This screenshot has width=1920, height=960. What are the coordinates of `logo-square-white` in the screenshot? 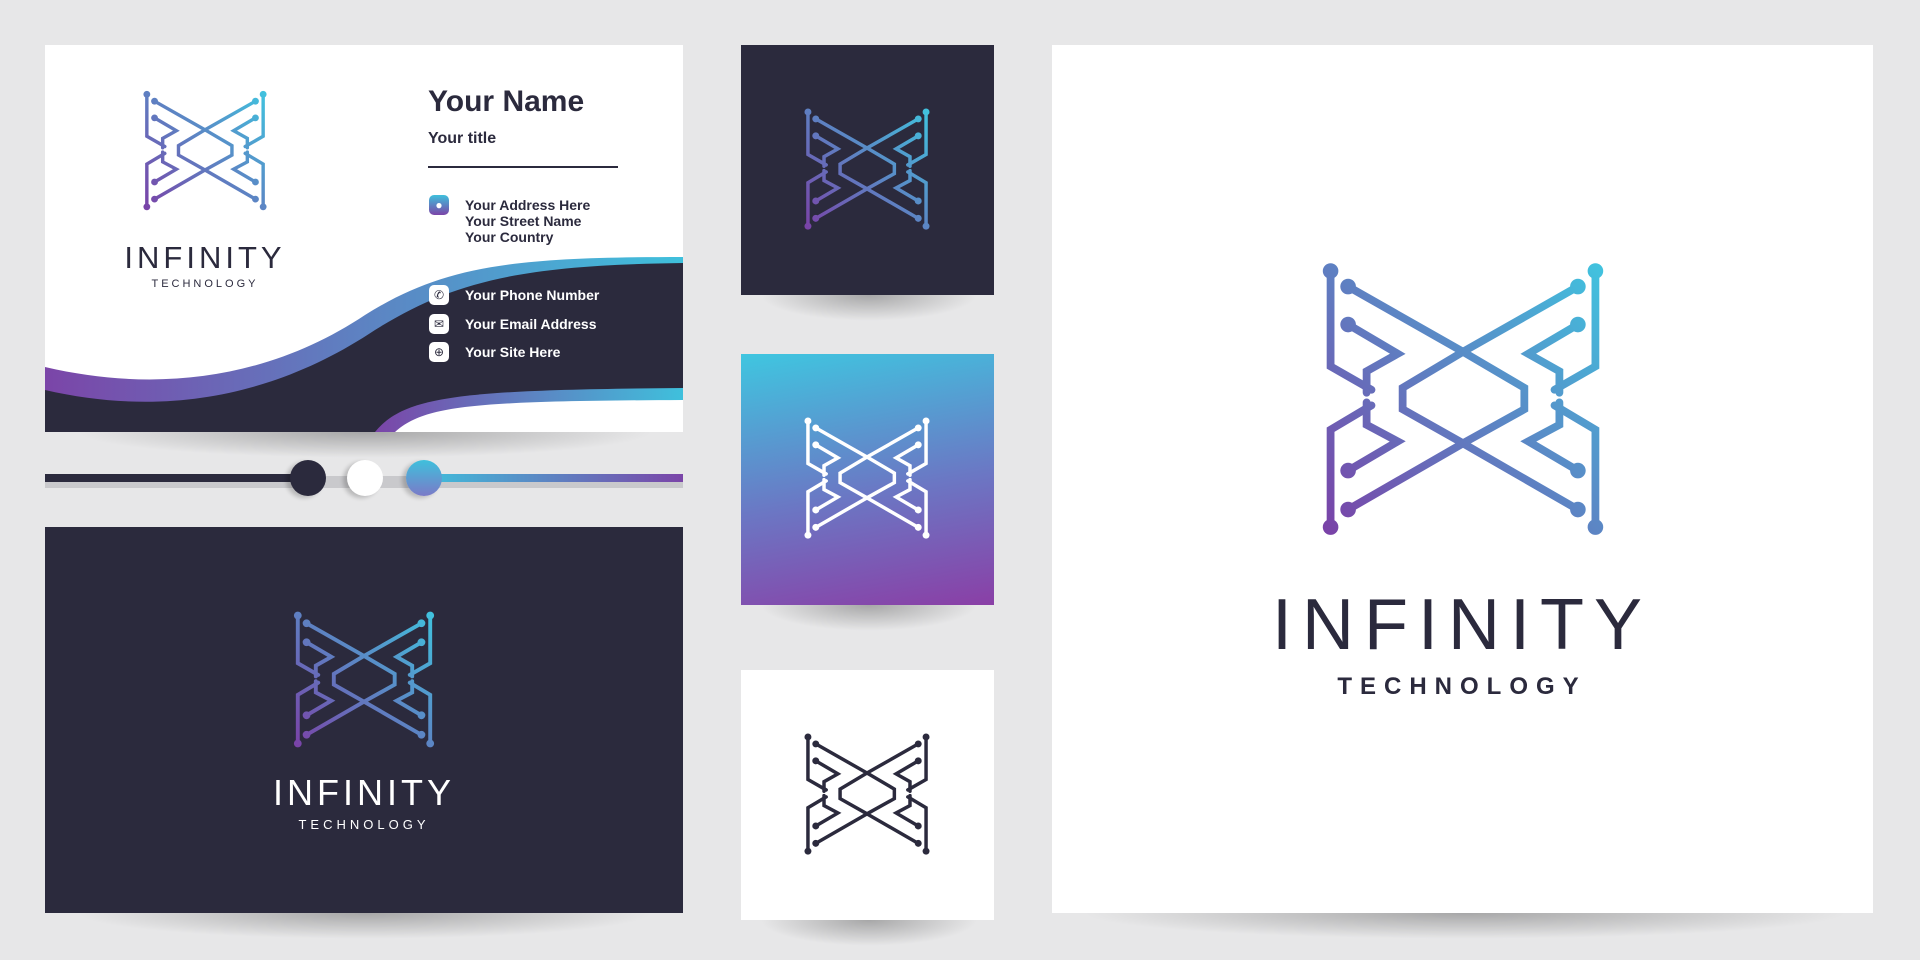 It's located at (867, 795).